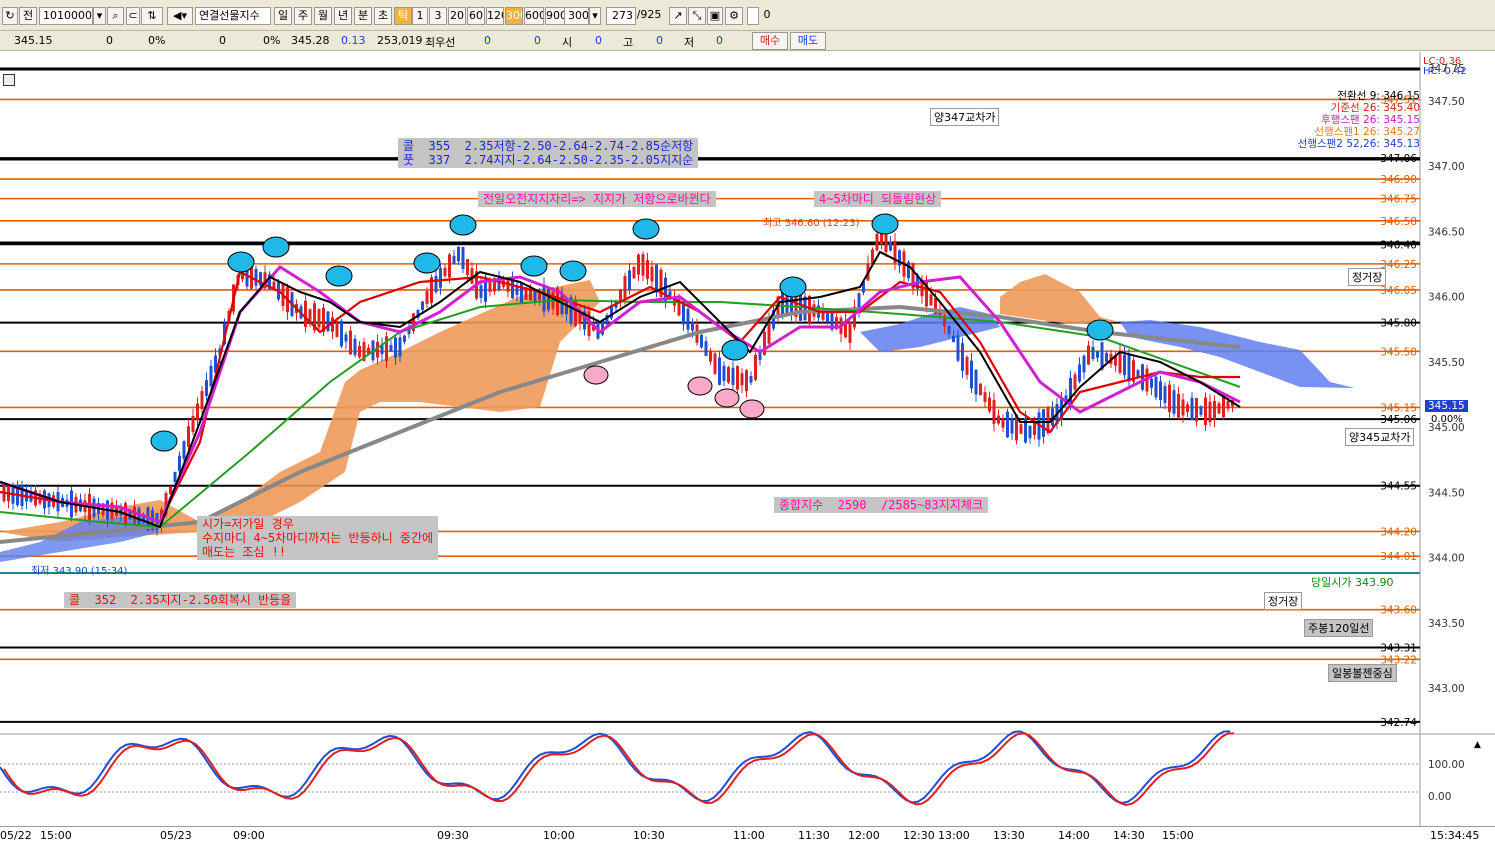  I want to click on checkbox-label: 0, so click(767, 14).